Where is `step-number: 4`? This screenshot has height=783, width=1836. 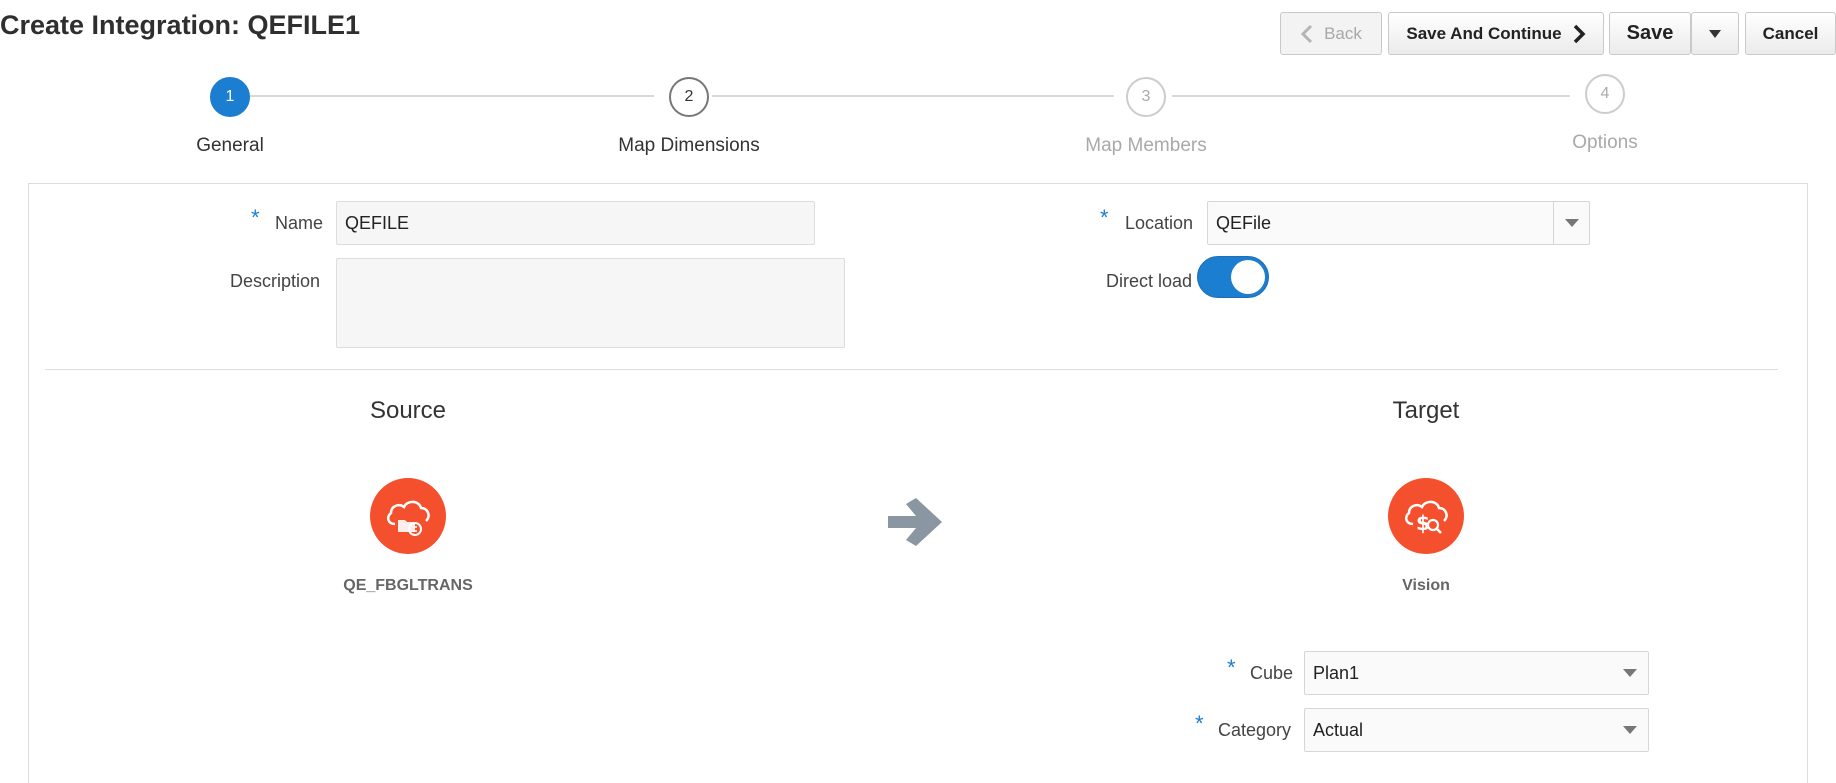 step-number: 4 is located at coordinates (1605, 93).